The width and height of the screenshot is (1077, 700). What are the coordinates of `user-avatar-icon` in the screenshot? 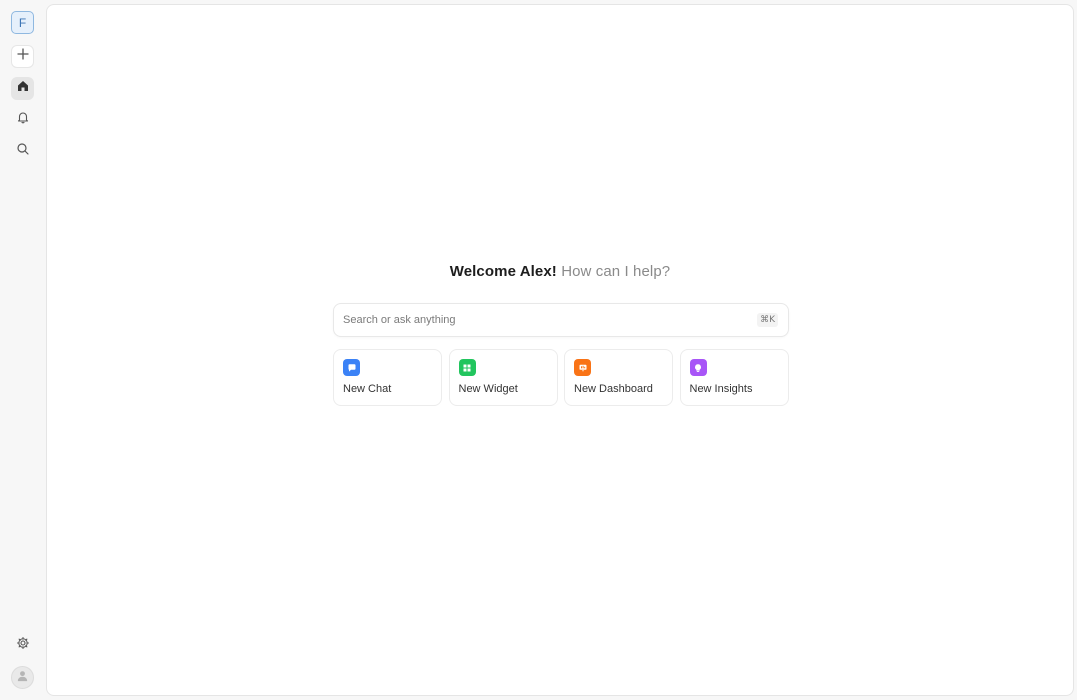 It's located at (22, 678).